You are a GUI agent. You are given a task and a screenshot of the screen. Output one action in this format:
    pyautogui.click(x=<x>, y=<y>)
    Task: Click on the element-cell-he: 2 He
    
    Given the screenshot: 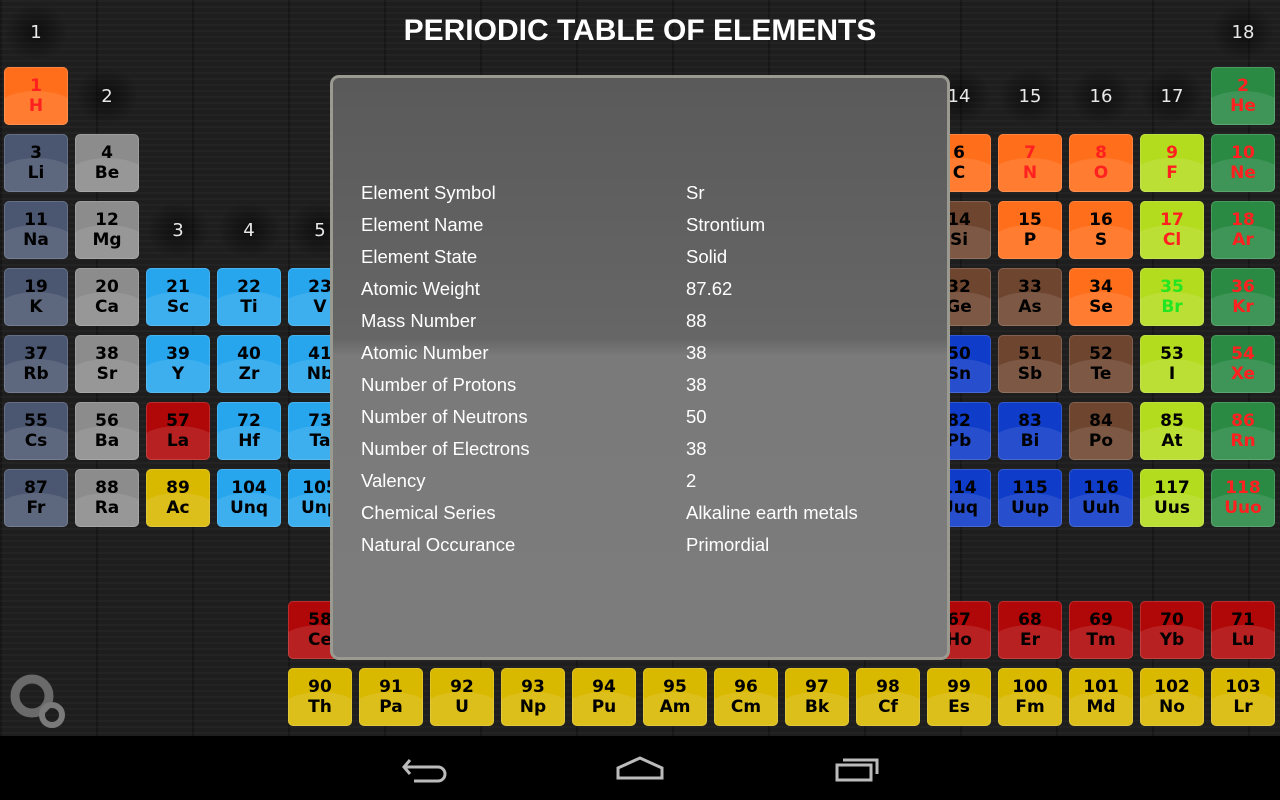 What is the action you would take?
    pyautogui.click(x=1243, y=96)
    